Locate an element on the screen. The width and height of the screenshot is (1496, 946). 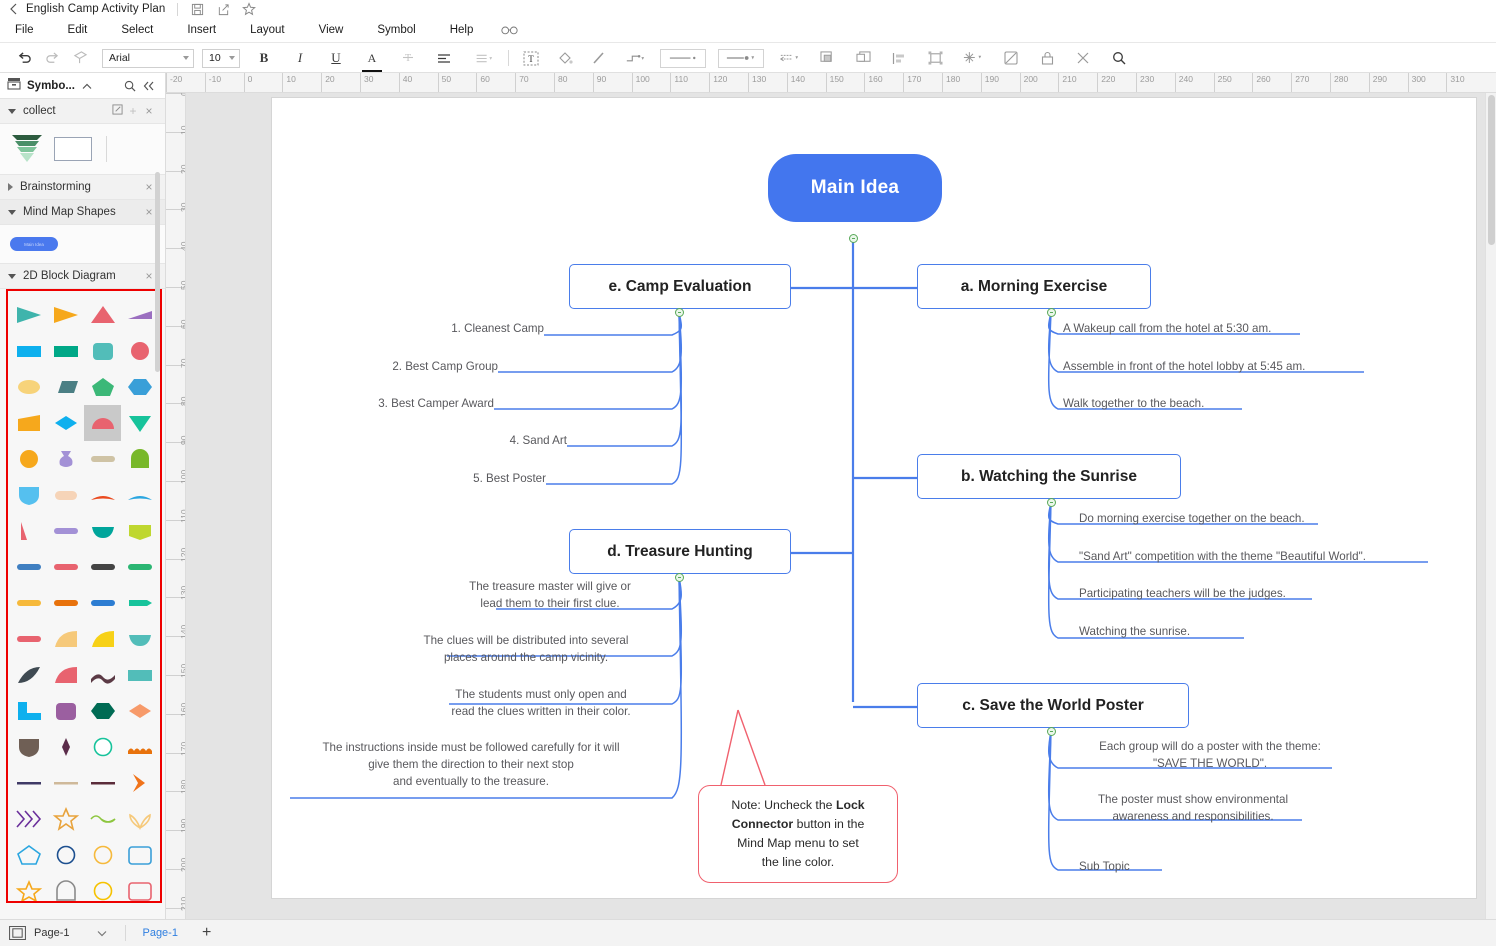
search-icon is located at coordinates (1119, 58).